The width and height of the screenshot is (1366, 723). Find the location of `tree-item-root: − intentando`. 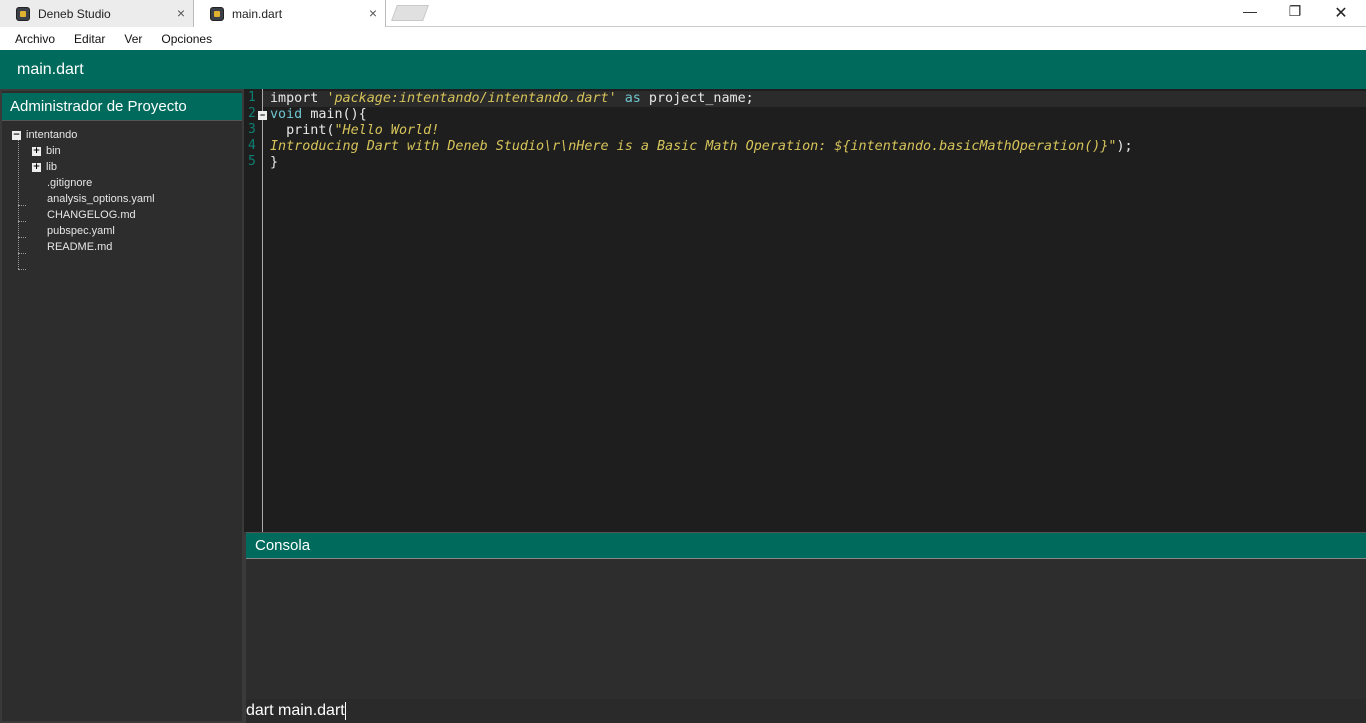

tree-item-root: − intentando is located at coordinates (44, 135).